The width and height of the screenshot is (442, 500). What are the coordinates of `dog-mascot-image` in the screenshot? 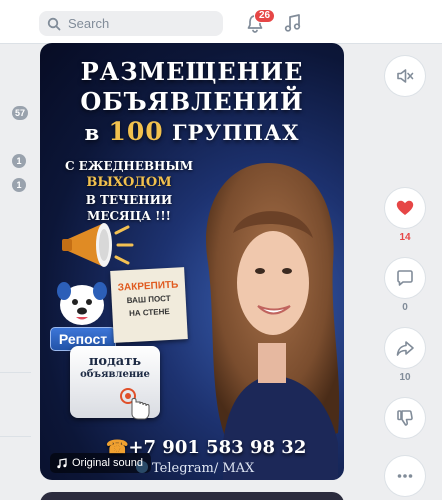 It's located at (82, 303).